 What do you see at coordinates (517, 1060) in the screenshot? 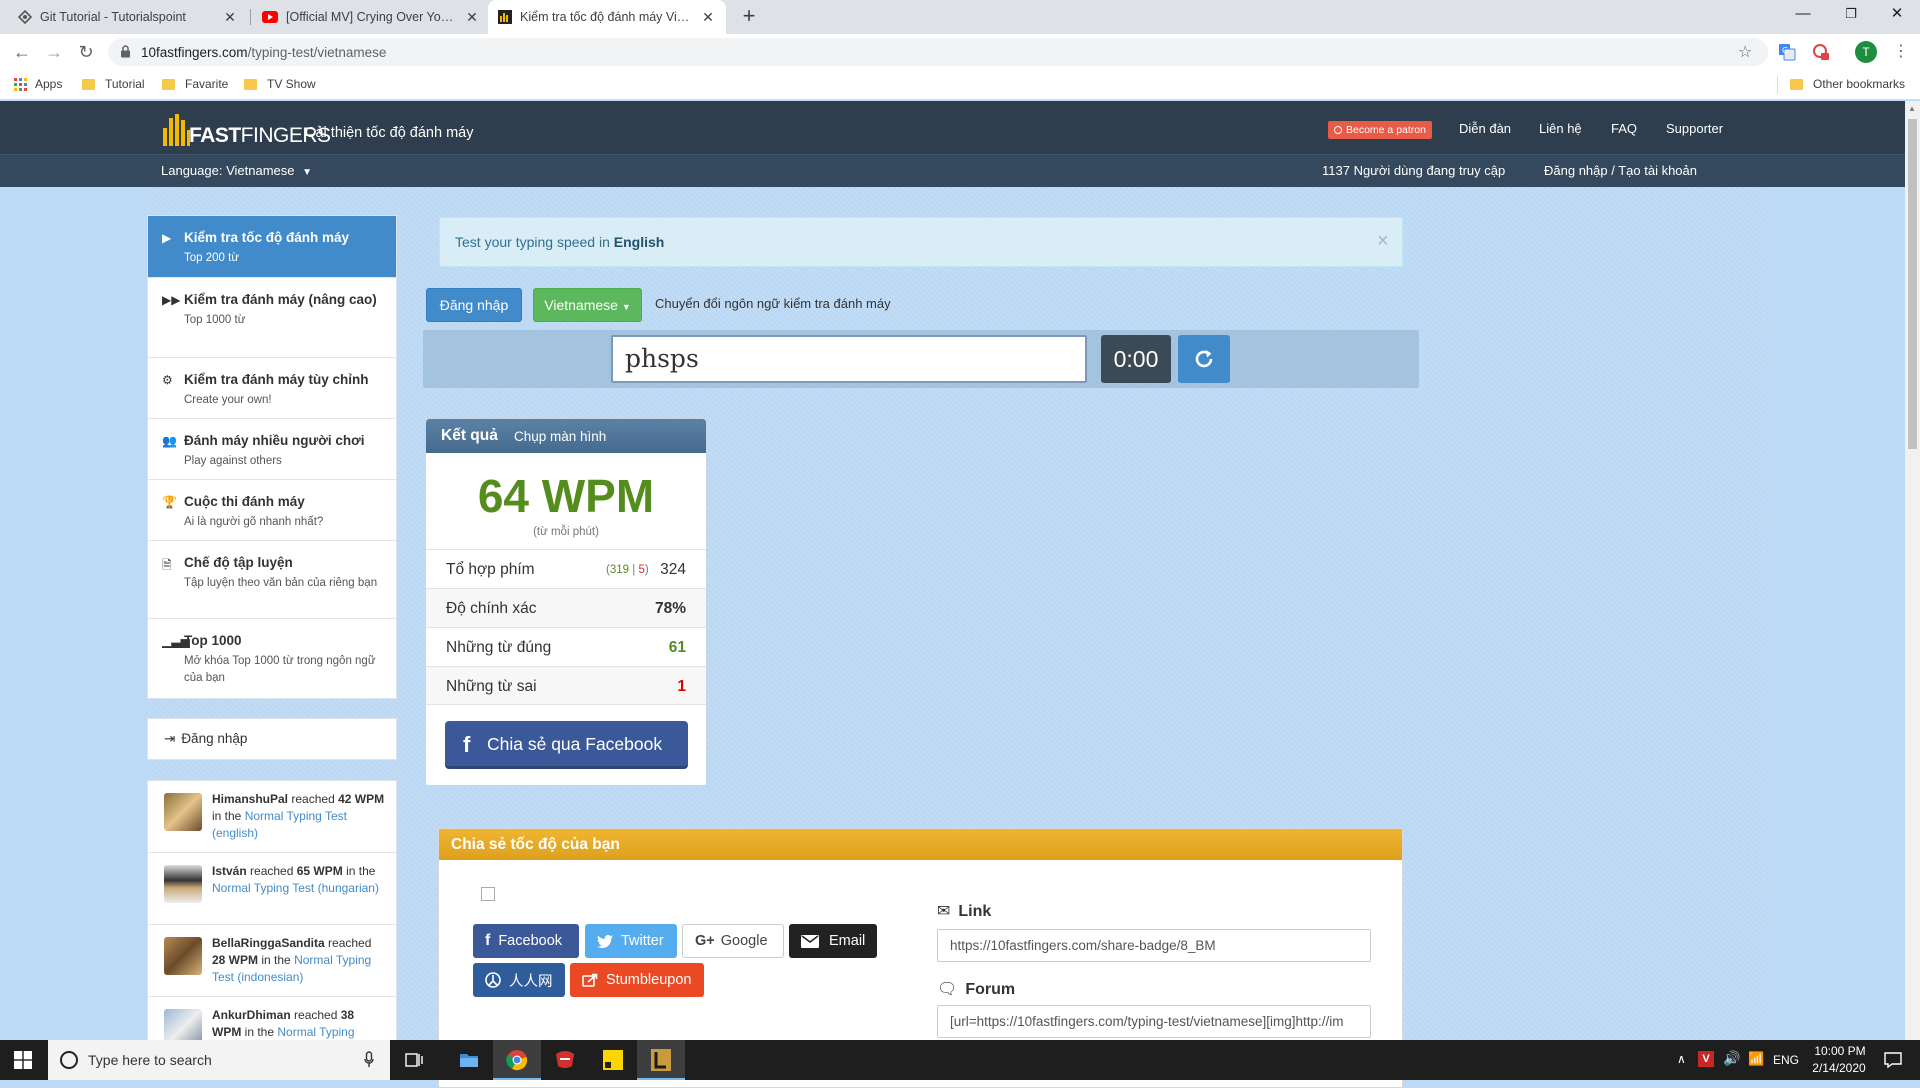
I see `taskbar-app-chrome` at bounding box center [517, 1060].